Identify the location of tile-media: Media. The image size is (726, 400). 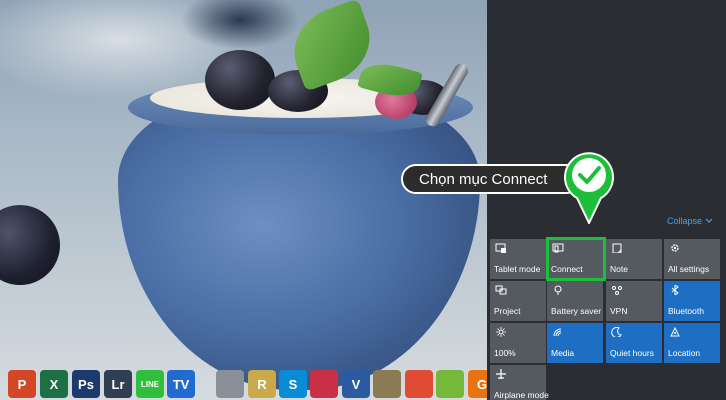
(575, 343).